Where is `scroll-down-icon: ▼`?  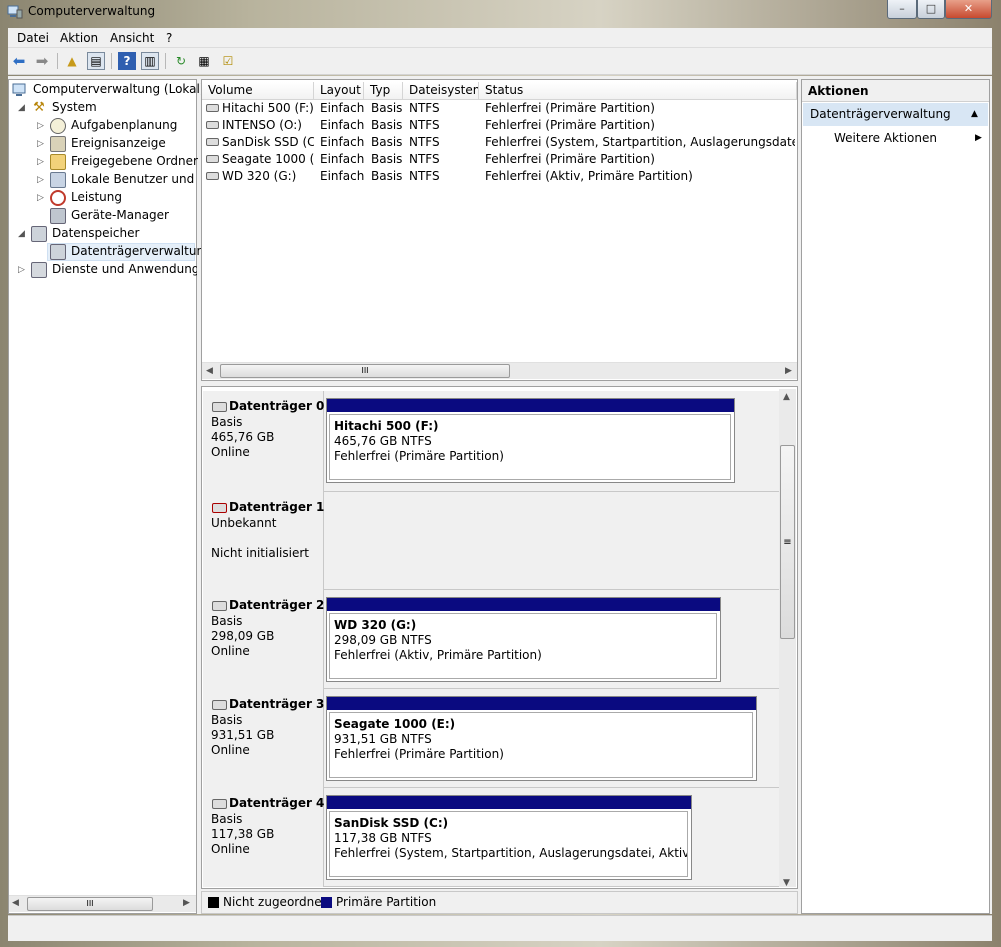
scroll-down-icon: ▼ is located at coordinates (786, 883).